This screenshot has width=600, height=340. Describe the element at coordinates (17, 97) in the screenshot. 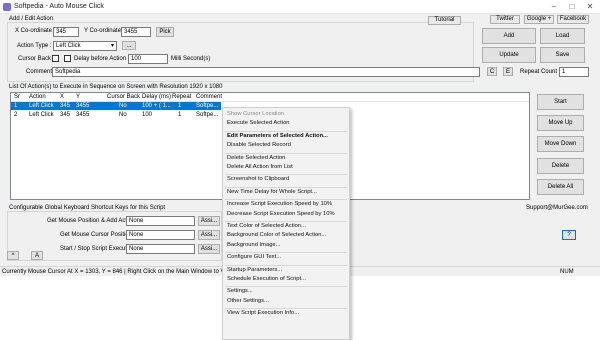

I see `col-sr: Sr` at that location.